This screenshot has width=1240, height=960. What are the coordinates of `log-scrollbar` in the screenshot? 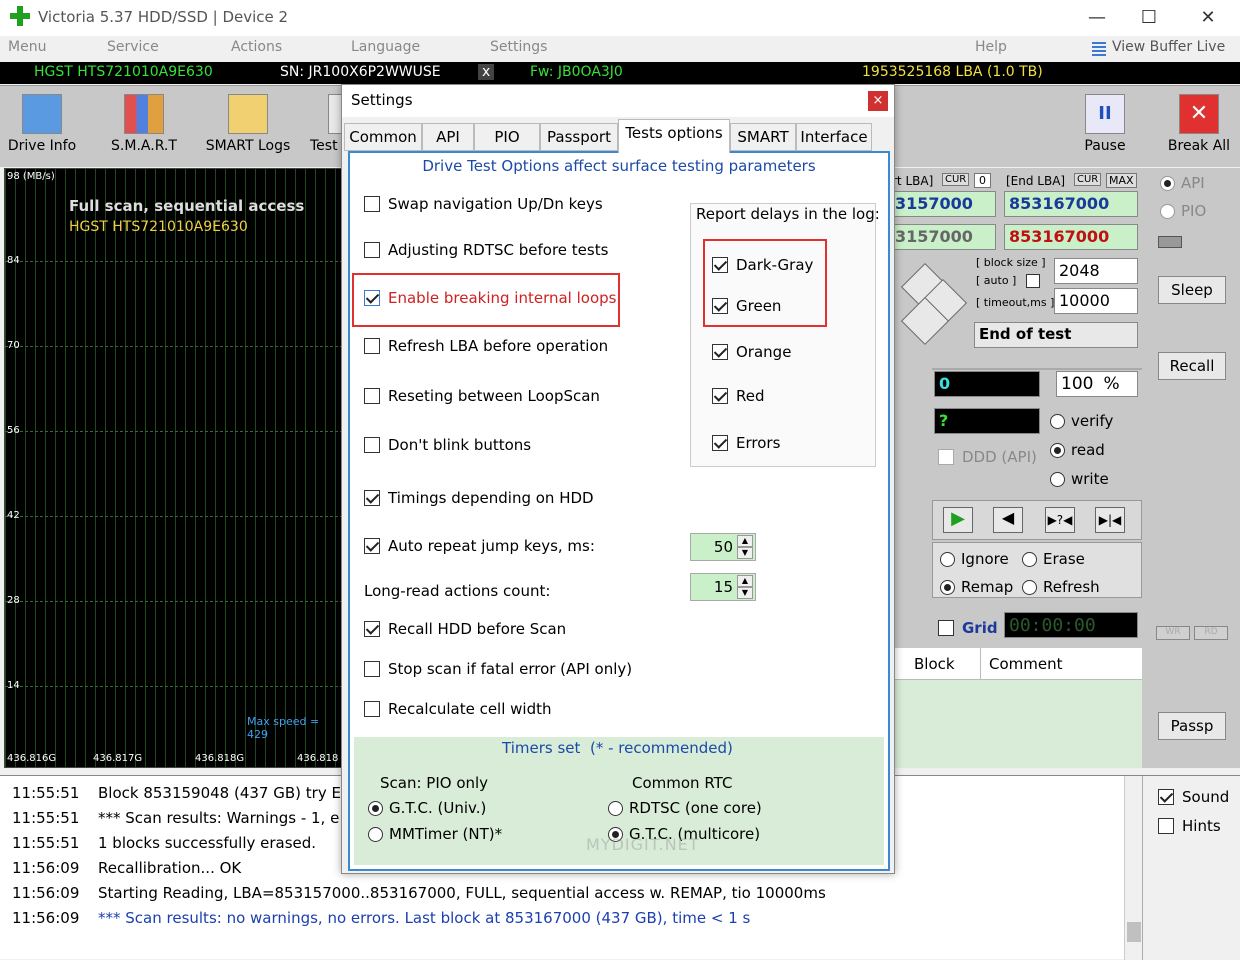 It's located at (1133, 868).